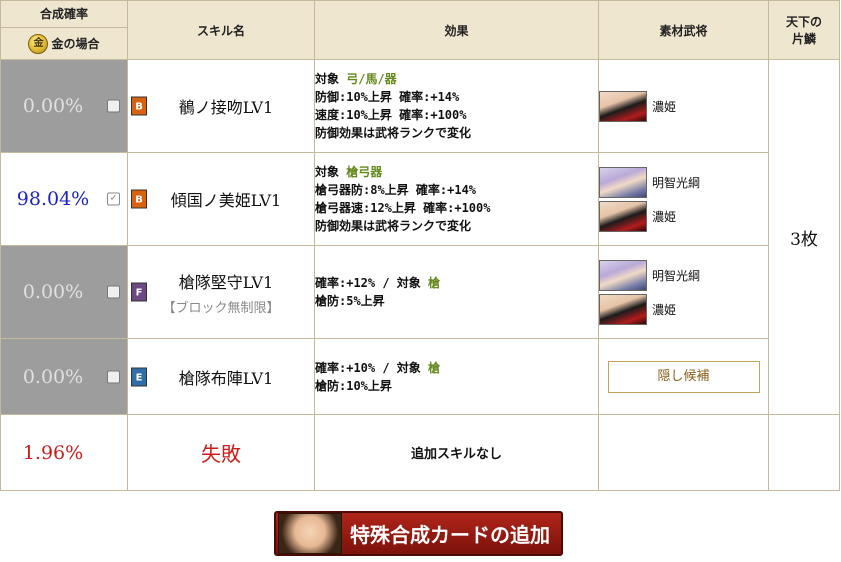  I want to click on header-row: 合成確率 金 金の場合 スキル名 効果 素材武将 天下の 片鱗, so click(420, 30).